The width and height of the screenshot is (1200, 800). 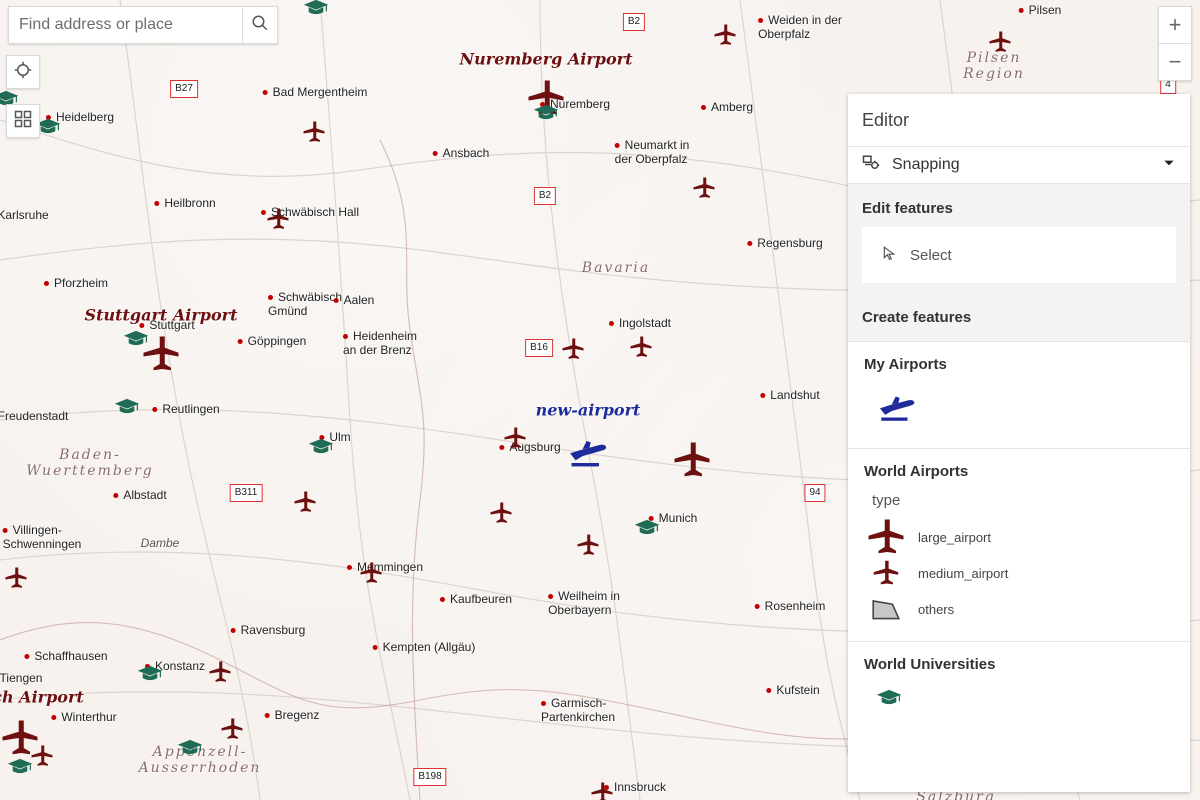 What do you see at coordinates (1019, 255) in the screenshot?
I see `select-feature-button: Select` at bounding box center [1019, 255].